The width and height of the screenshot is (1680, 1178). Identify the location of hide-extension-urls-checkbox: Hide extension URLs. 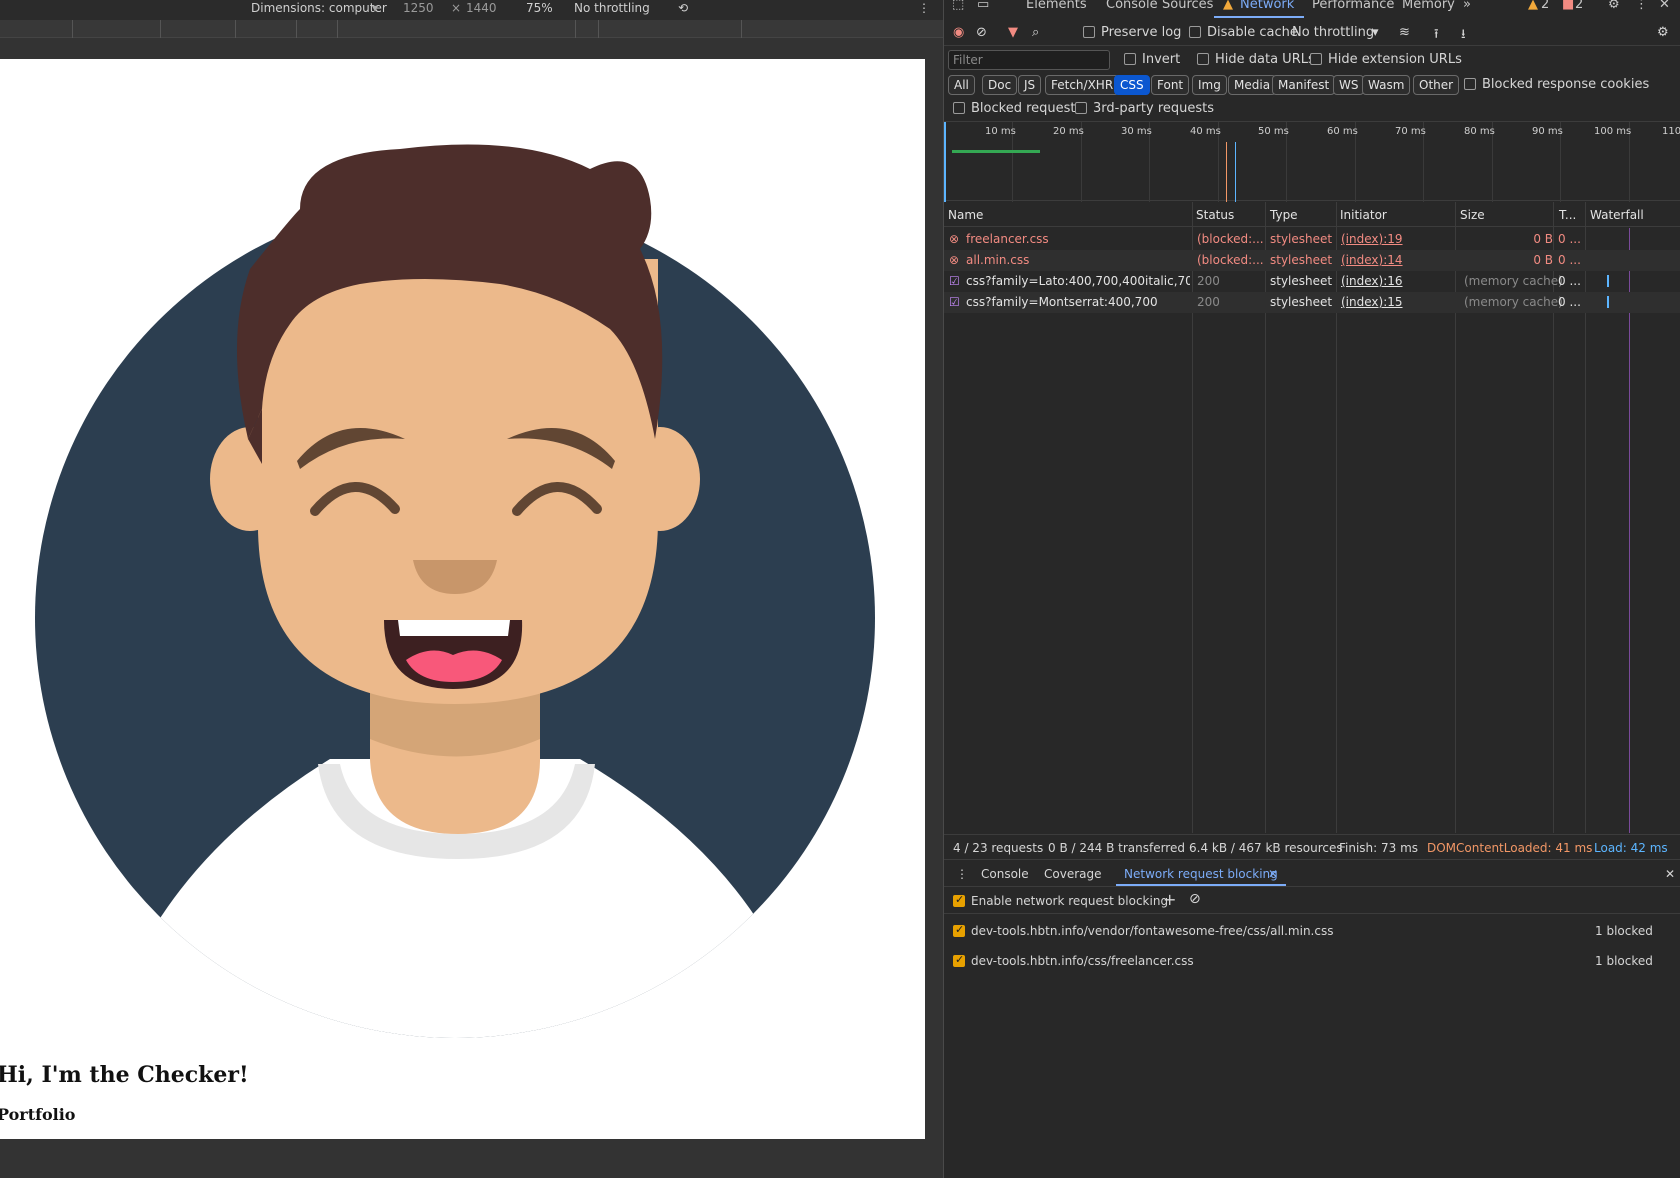
(1386, 59).